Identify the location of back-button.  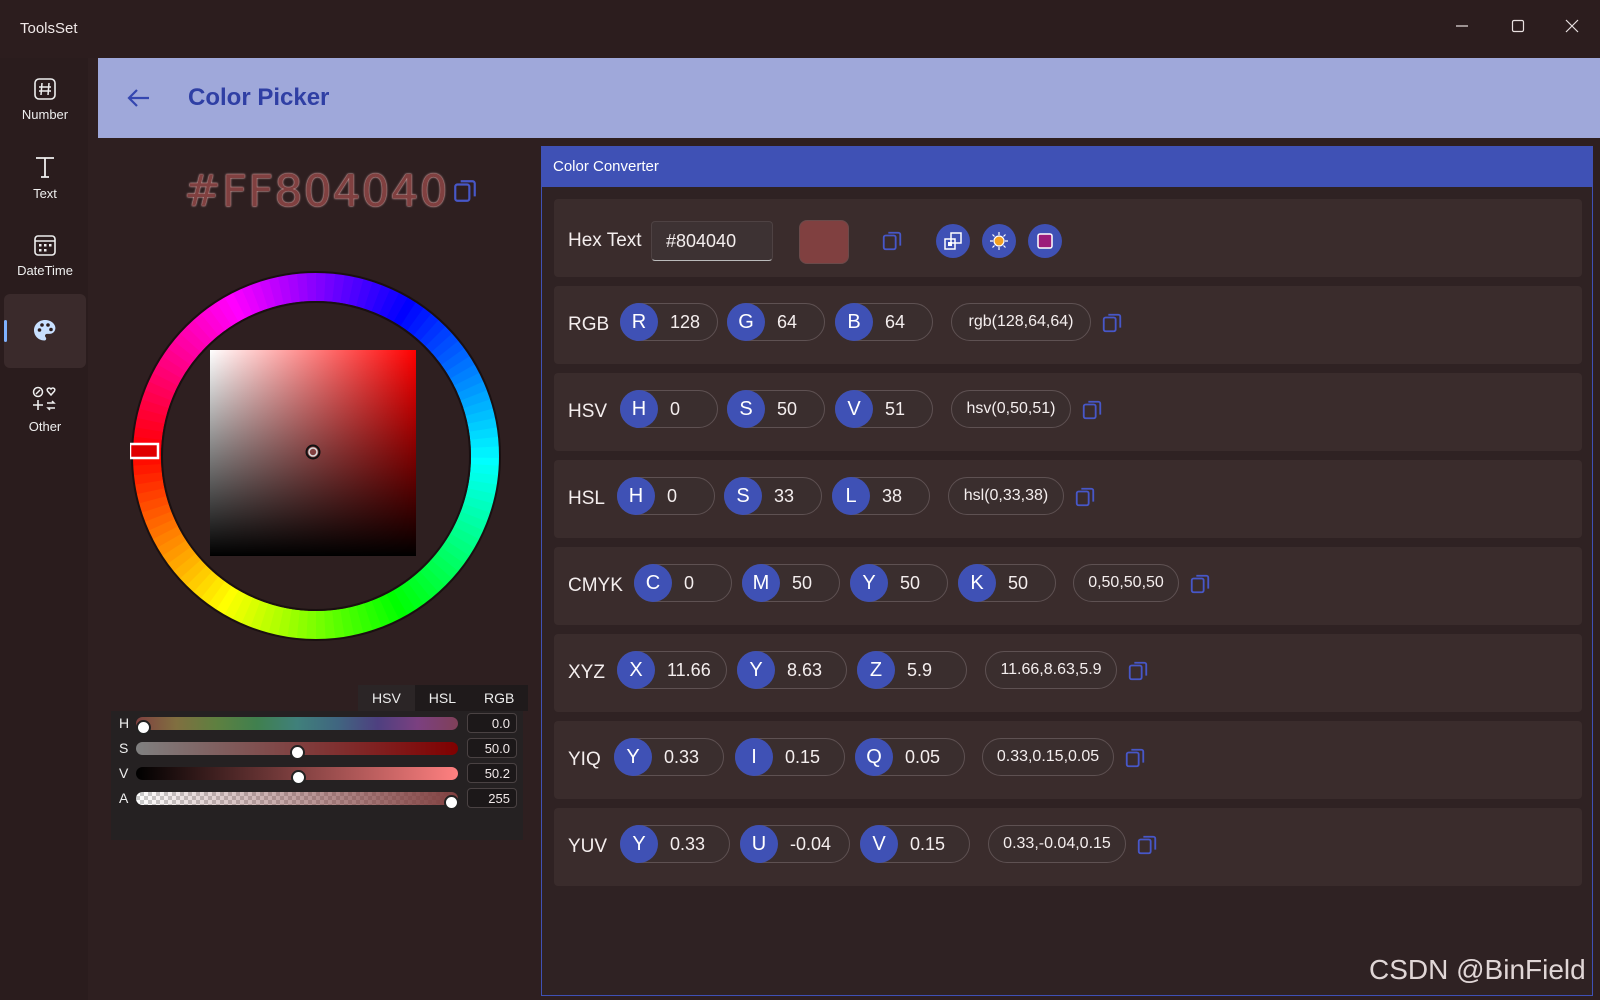
(138, 98).